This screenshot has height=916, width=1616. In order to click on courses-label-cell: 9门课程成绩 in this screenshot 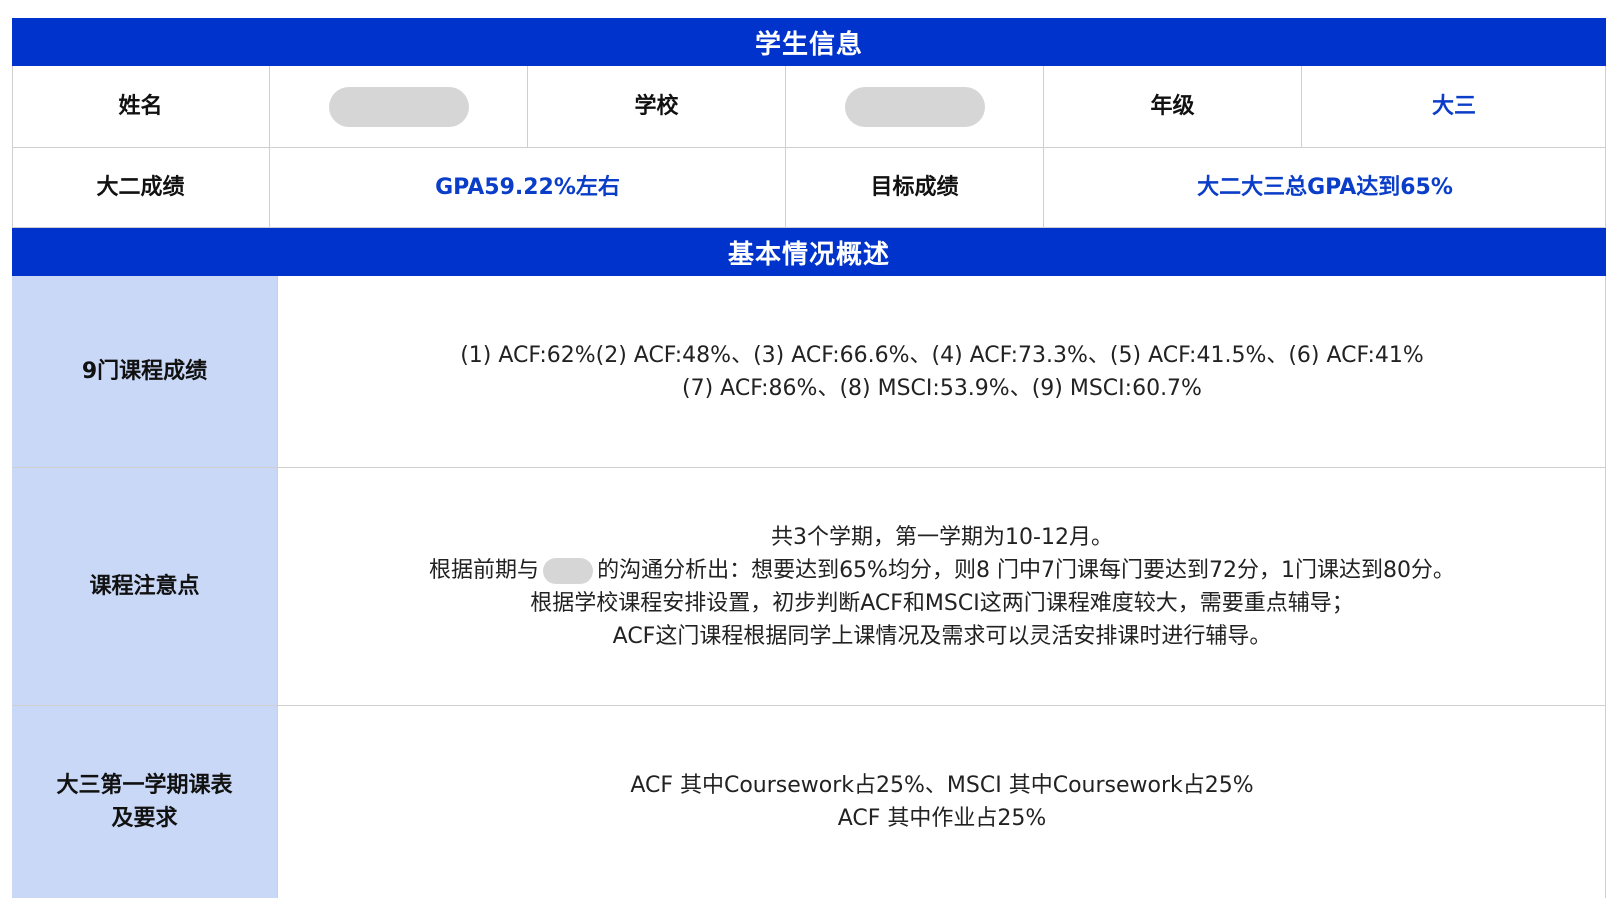, I will do `click(145, 371)`.